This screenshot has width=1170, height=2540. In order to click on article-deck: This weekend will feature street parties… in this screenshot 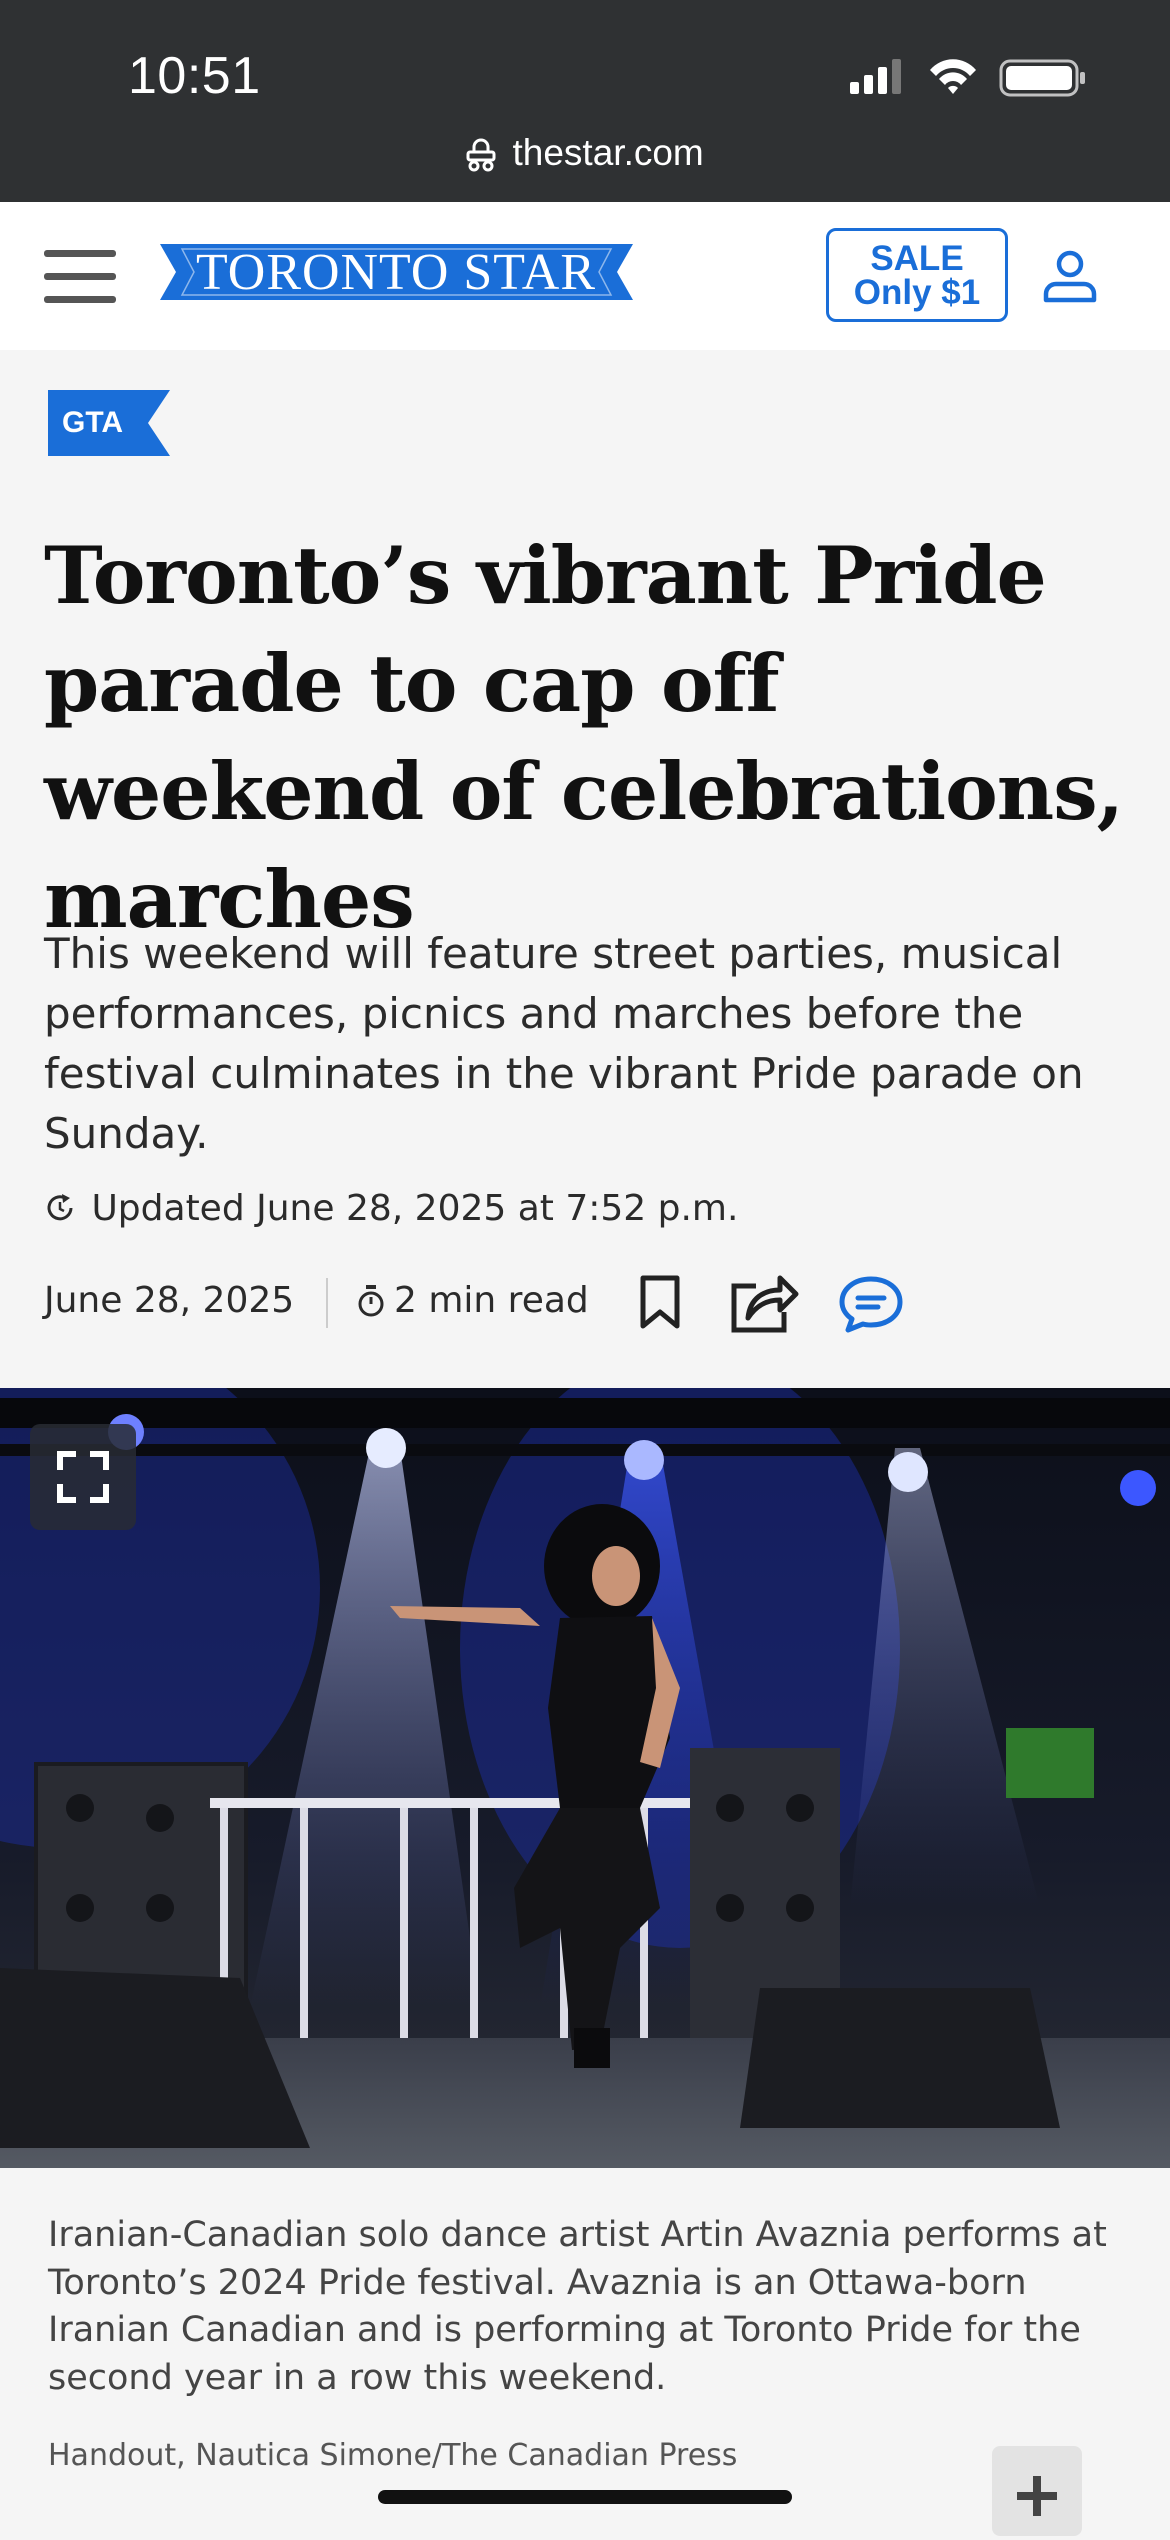, I will do `click(564, 1043)`.